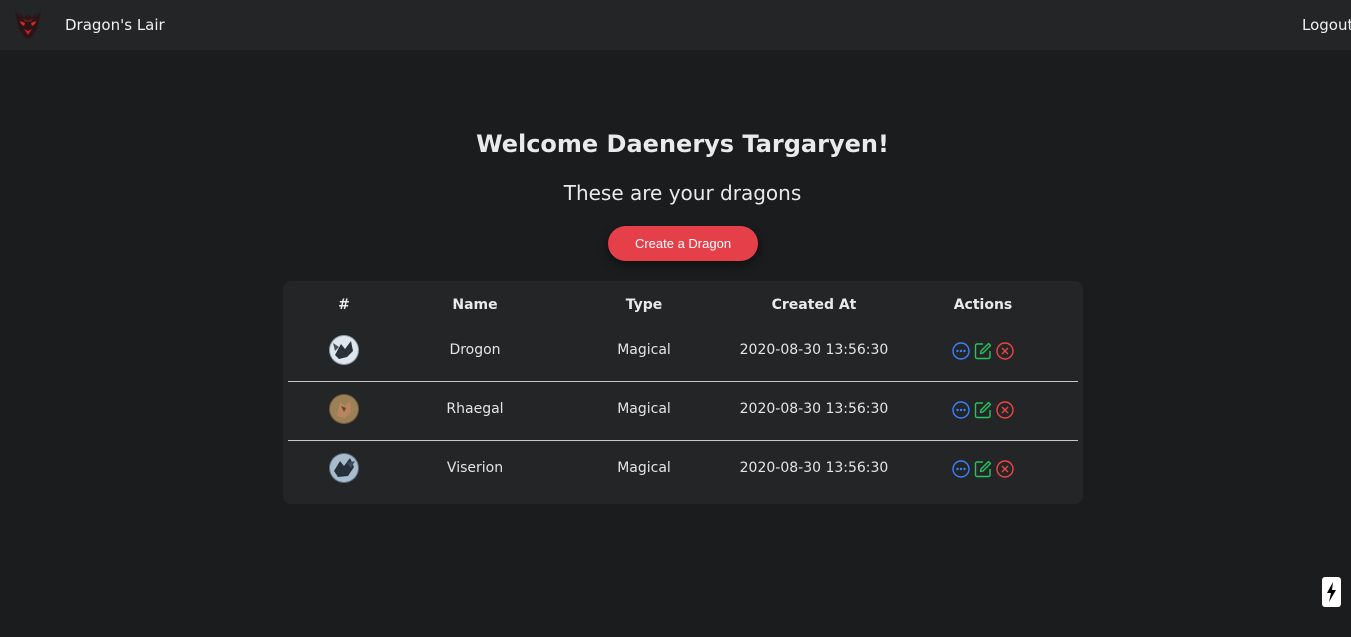  What do you see at coordinates (475, 305) in the screenshot?
I see `column-header-name: Name` at bounding box center [475, 305].